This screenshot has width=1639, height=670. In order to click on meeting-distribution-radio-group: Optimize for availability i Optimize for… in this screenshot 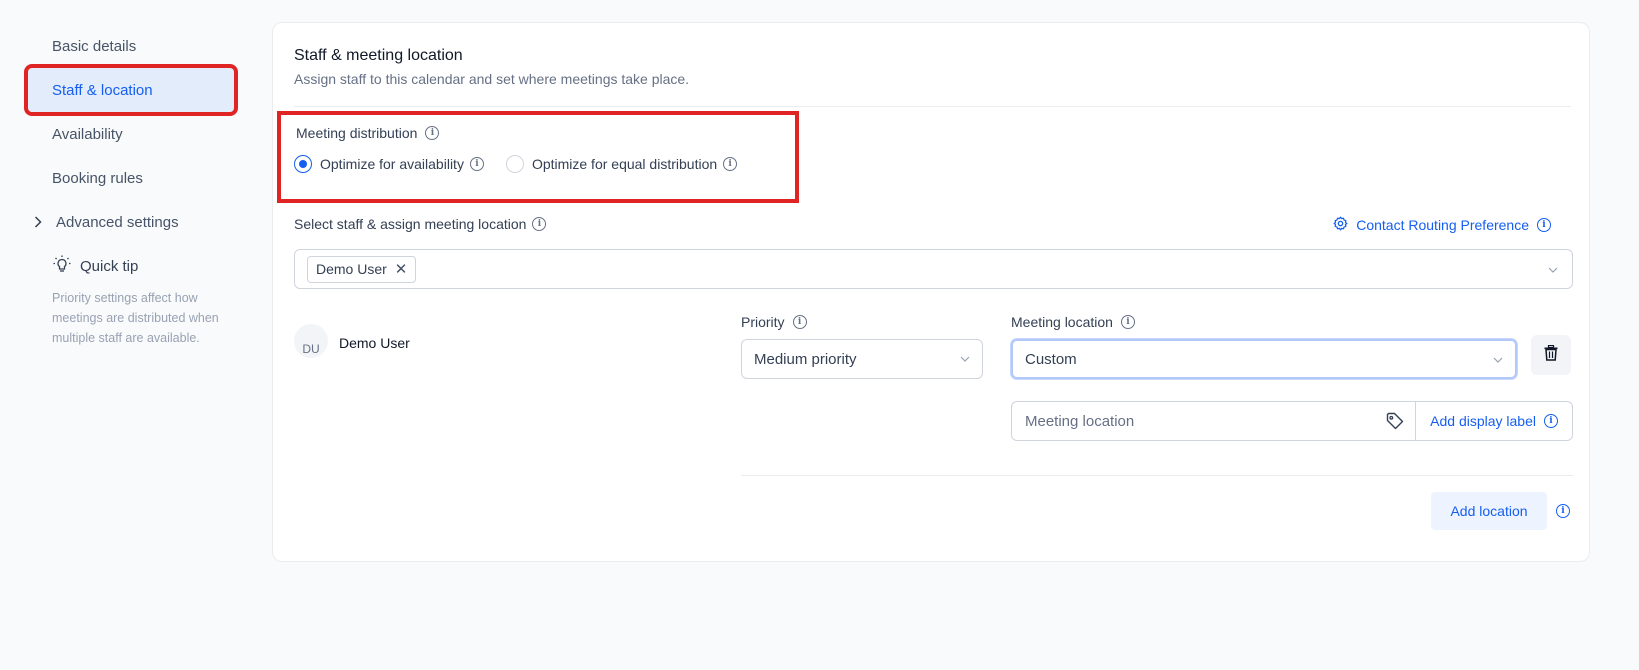, I will do `click(526, 164)`.